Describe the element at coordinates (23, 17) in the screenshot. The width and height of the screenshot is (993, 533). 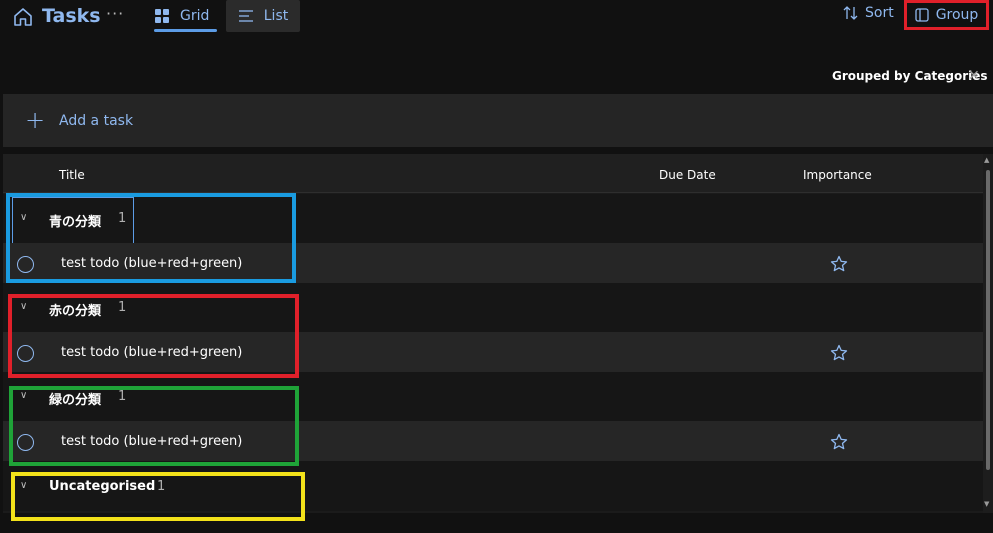
I see `home-icon` at that location.